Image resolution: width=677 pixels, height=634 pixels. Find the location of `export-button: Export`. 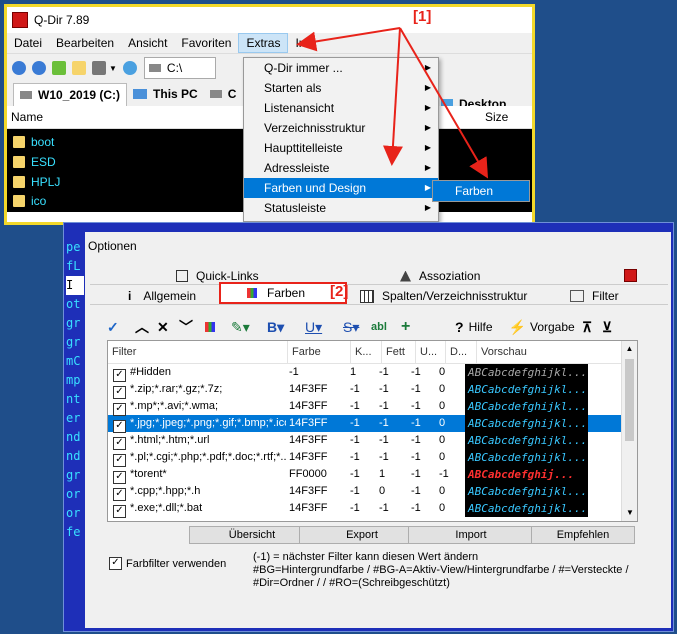

export-button: Export is located at coordinates (362, 535).